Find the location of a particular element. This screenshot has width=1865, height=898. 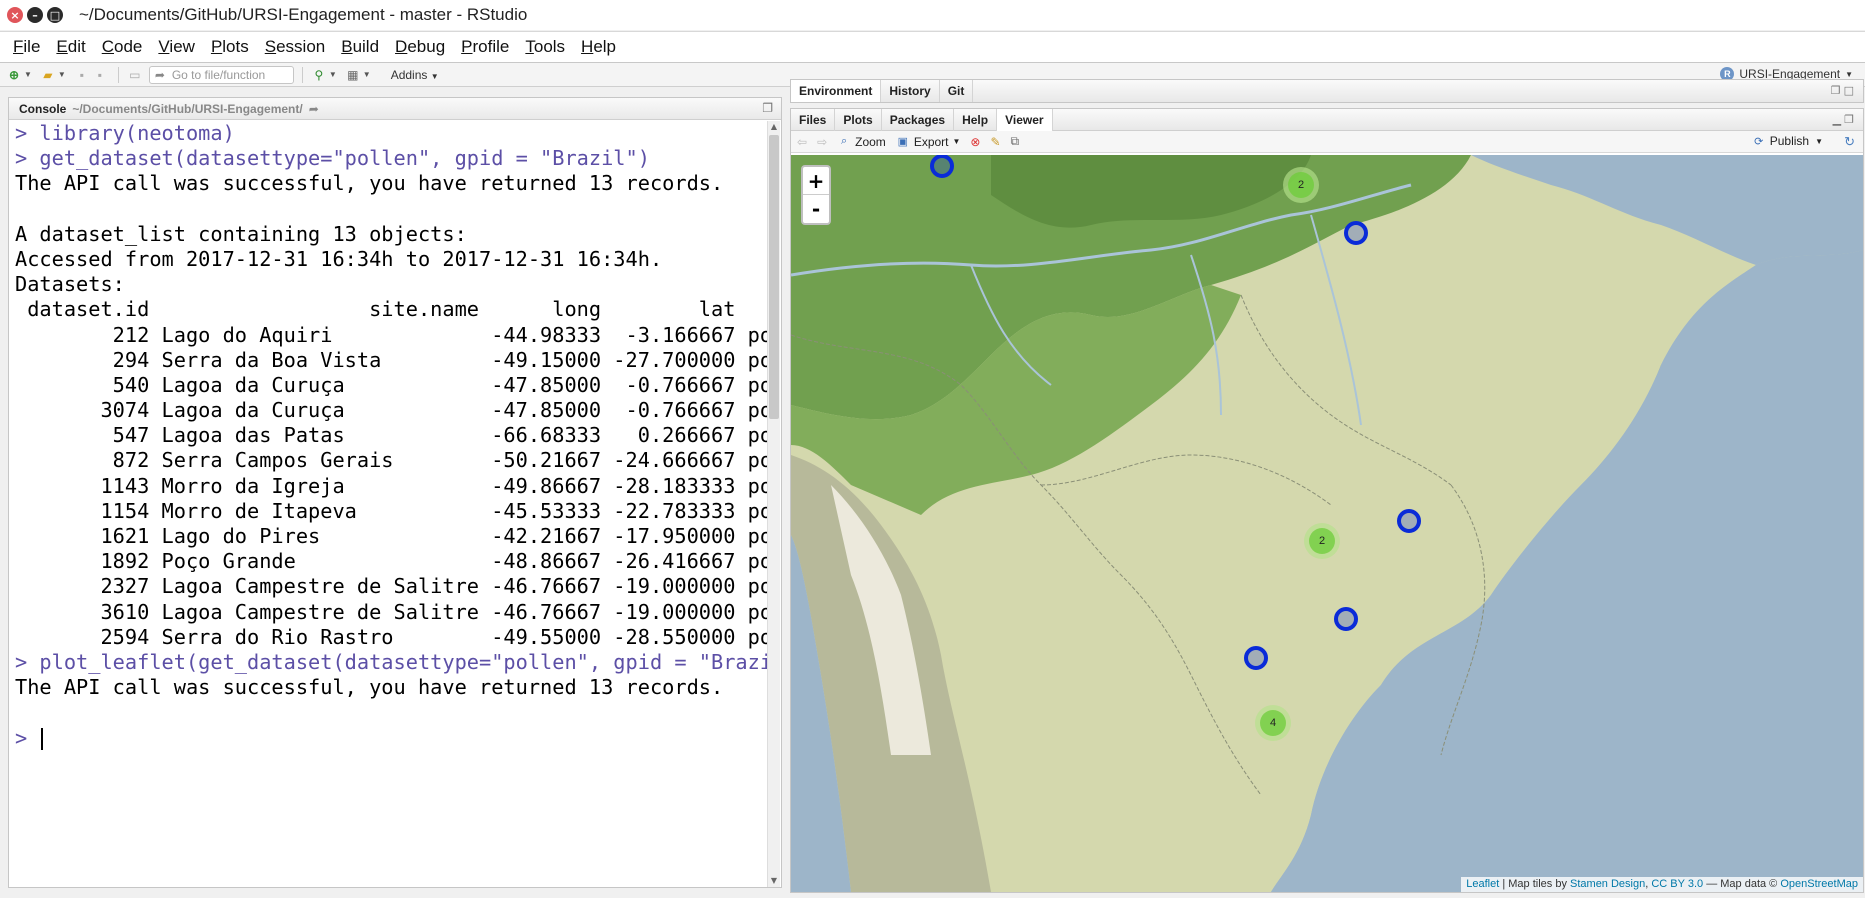

open-folder-dropdown-icon: ▼ is located at coordinates (62, 74).